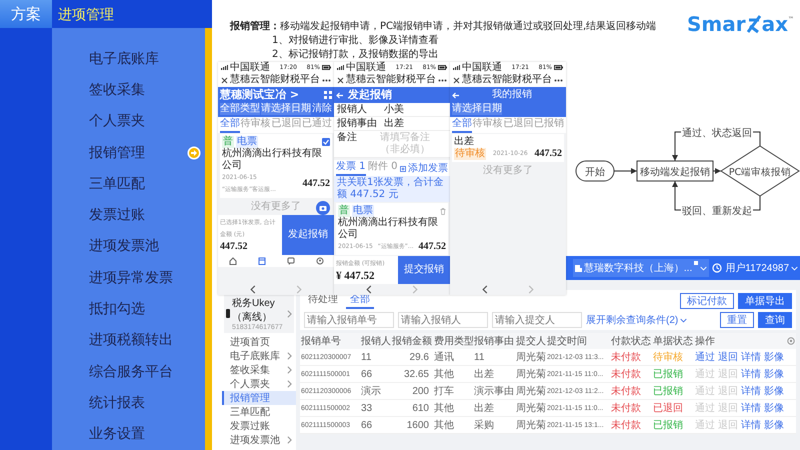 The height and width of the screenshot is (450, 800). I want to click on sidebar-item: 进项首页, so click(259, 342).